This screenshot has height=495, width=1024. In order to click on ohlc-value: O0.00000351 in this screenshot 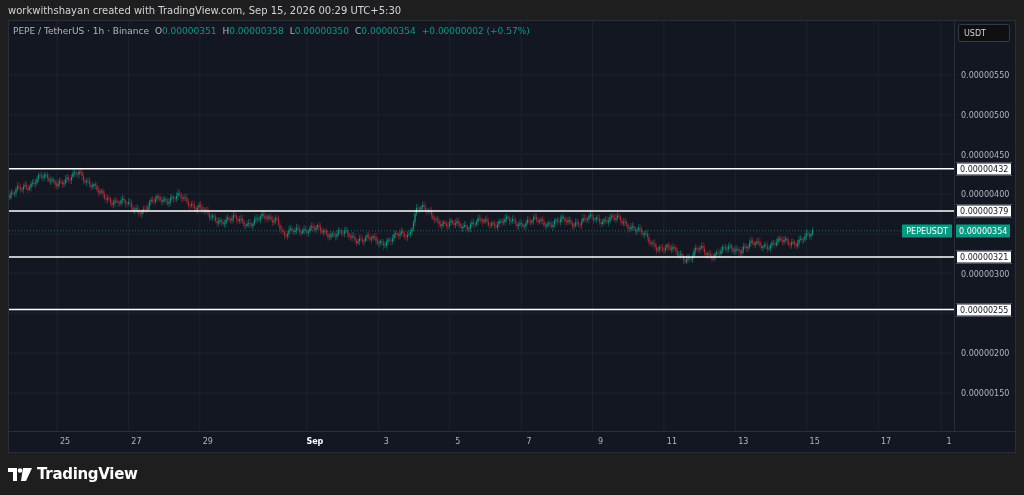, I will do `click(185, 31)`.